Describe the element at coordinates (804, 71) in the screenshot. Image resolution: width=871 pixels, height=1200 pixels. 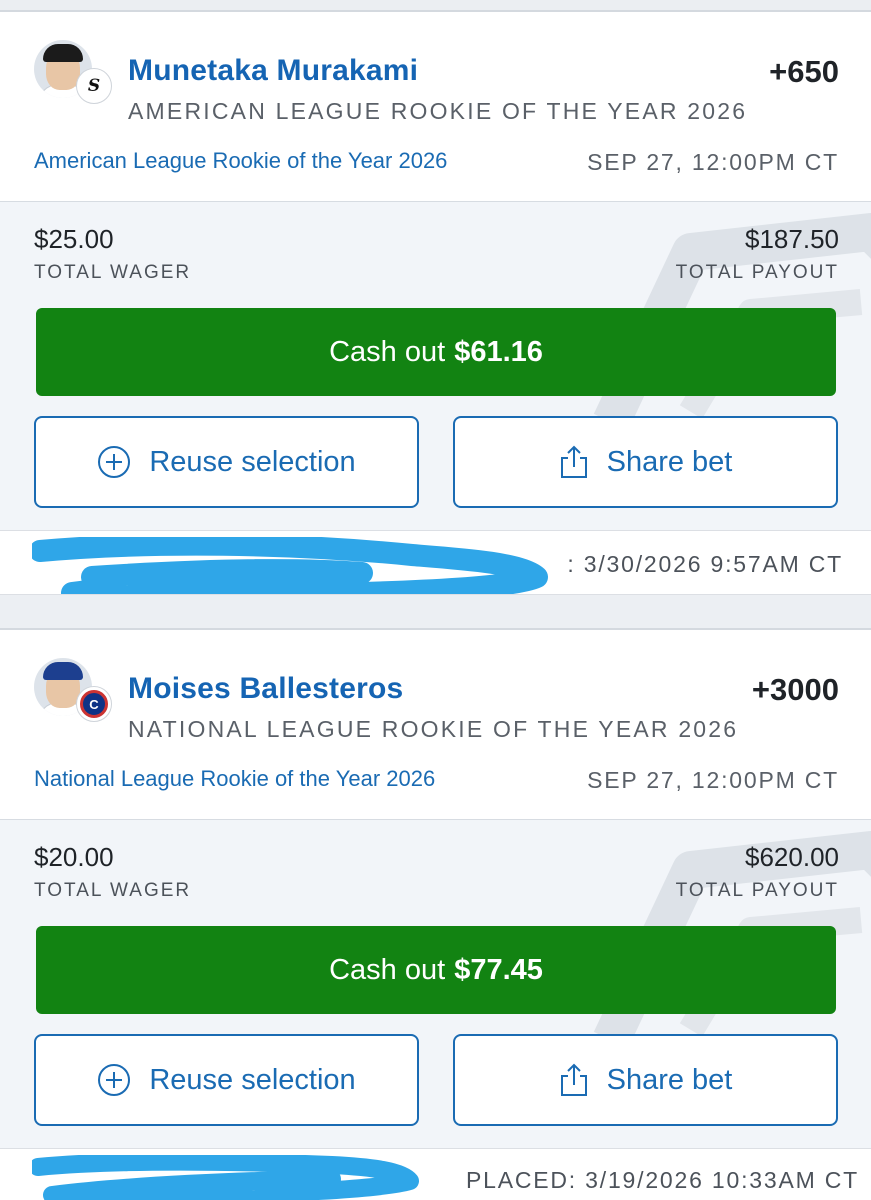
I see `odds: +650` at that location.